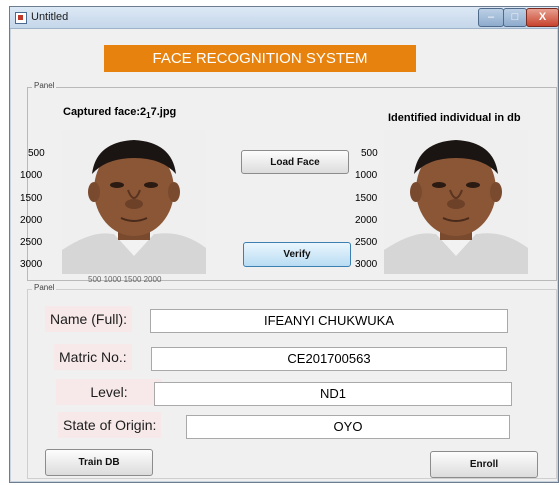  What do you see at coordinates (260, 58) in the screenshot?
I see `app-banner: FACE RECOGNITION SYSTEM` at bounding box center [260, 58].